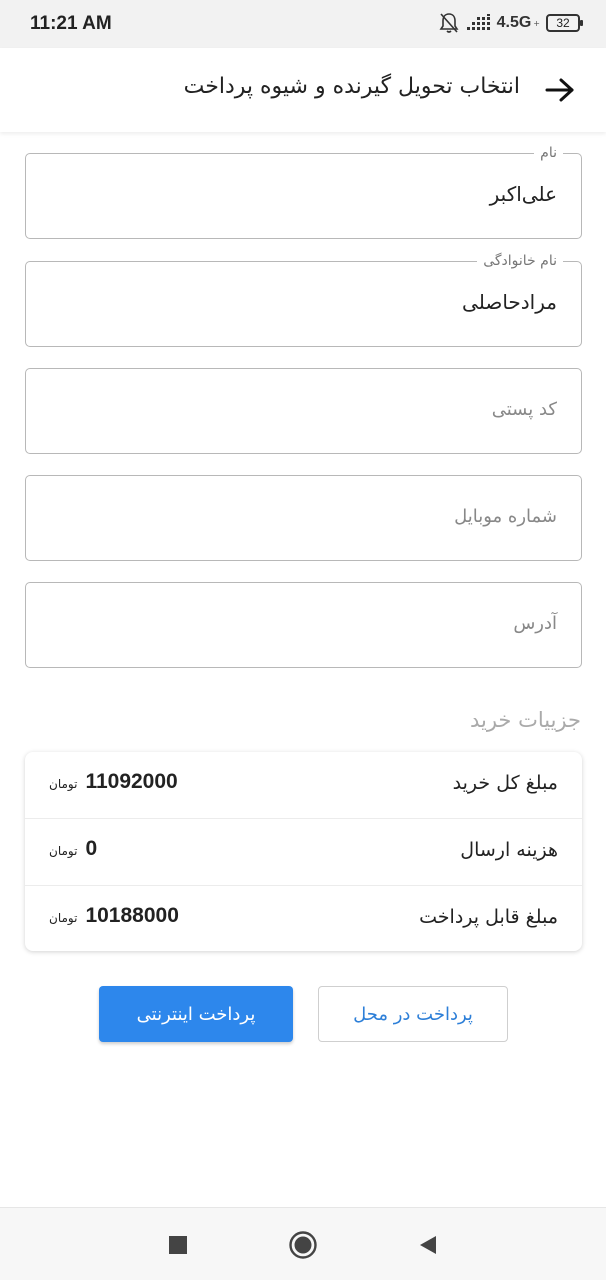 This screenshot has height=1280, width=606. I want to click on back-nav-button, so click(428, 1245).